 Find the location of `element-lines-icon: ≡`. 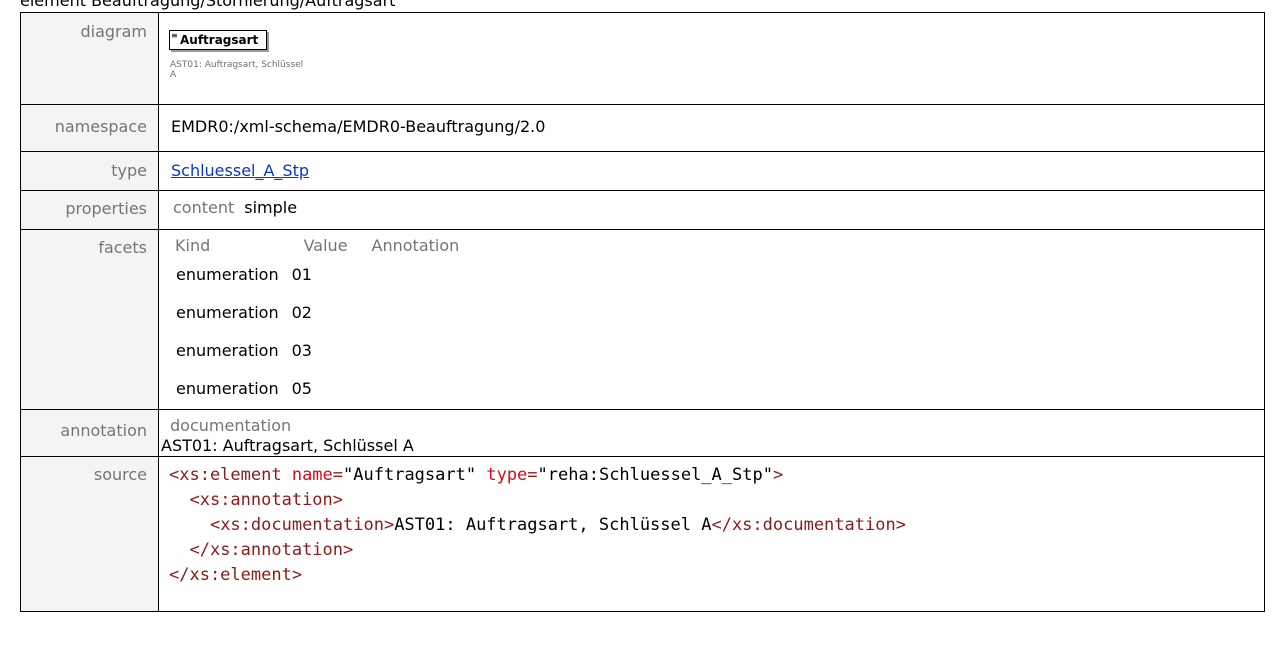

element-lines-icon: ≡ is located at coordinates (174, 35).